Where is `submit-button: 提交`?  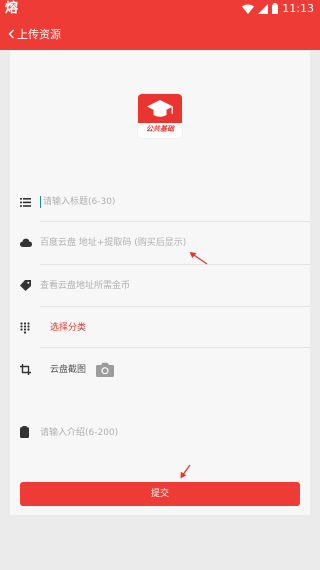 submit-button: 提交 is located at coordinates (160, 494).